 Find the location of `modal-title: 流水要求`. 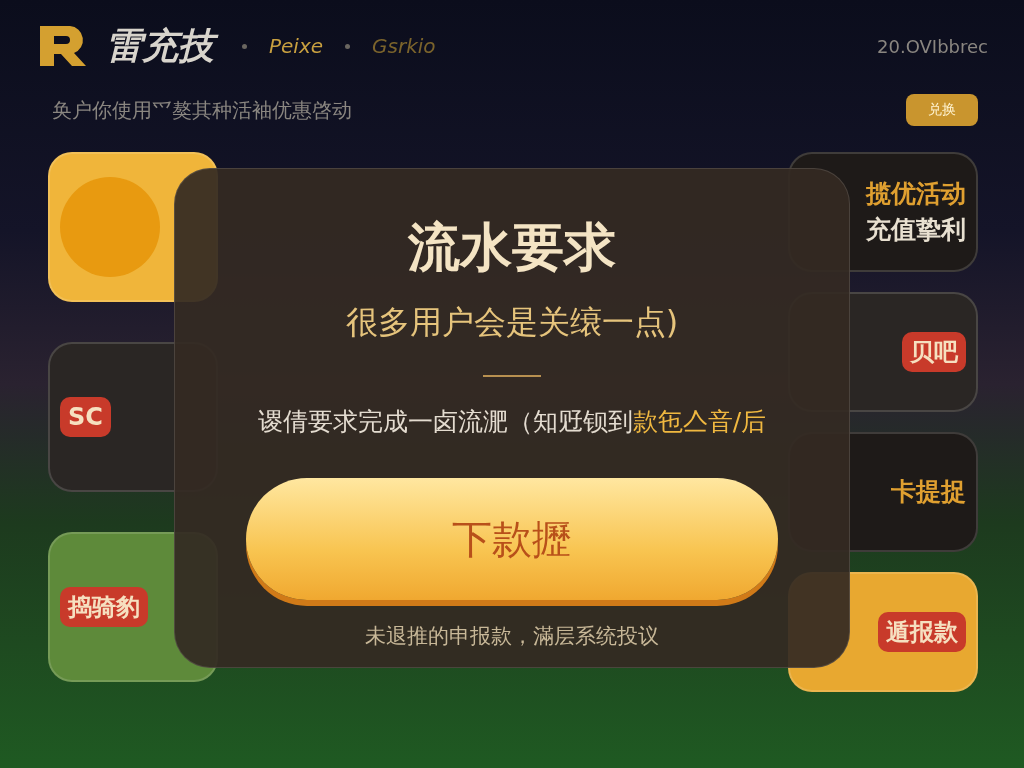

modal-title: 流水要求 is located at coordinates (512, 247).